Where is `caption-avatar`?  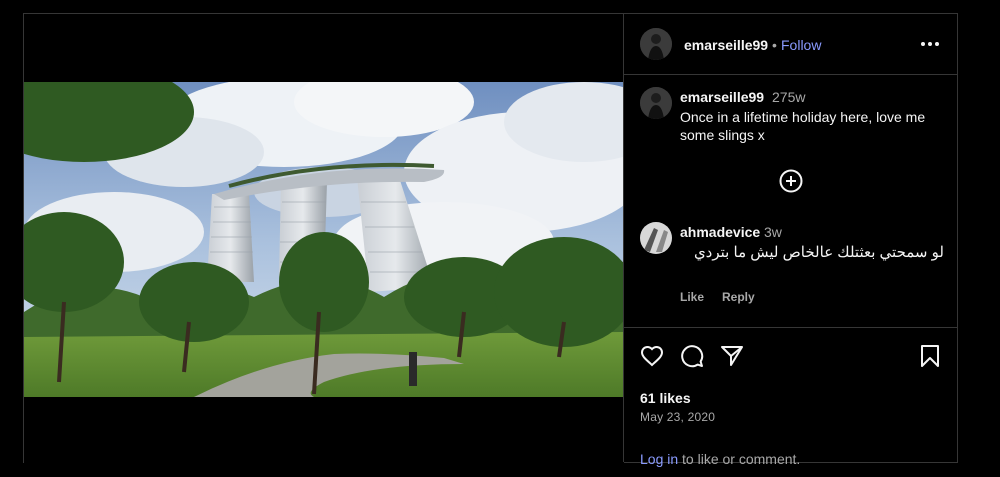 caption-avatar is located at coordinates (656, 103).